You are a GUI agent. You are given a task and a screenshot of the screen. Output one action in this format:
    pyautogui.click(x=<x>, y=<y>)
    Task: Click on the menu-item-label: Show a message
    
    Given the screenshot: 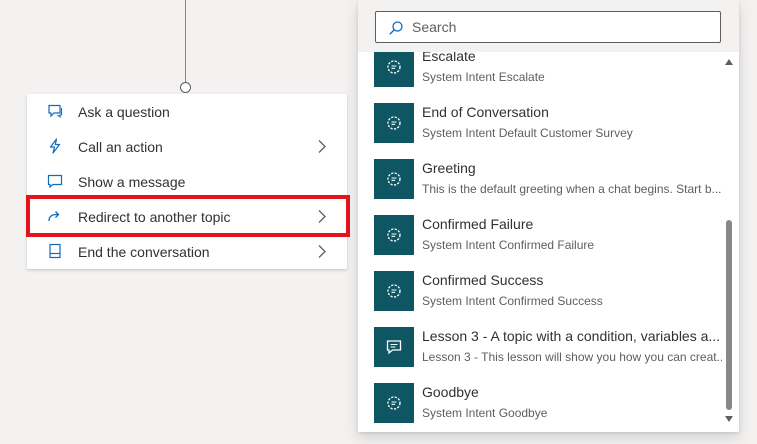 What is the action you would take?
    pyautogui.click(x=132, y=181)
    